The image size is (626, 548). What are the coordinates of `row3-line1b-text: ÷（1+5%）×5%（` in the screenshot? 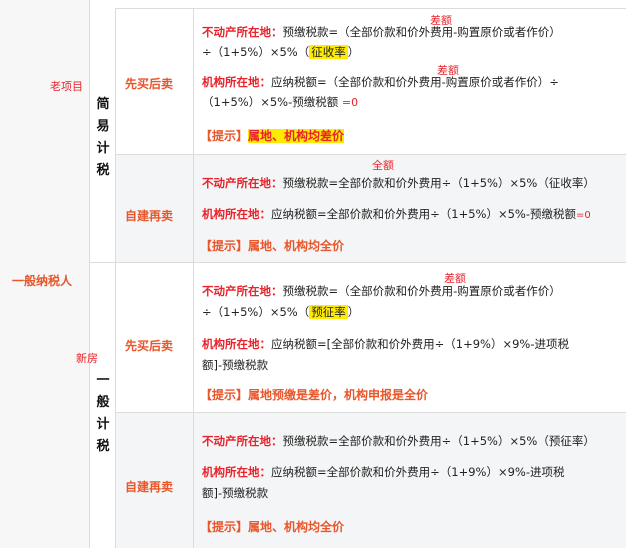 It's located at (256, 312).